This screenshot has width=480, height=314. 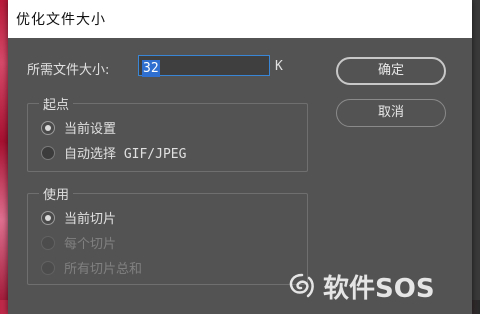 What do you see at coordinates (68, 70) in the screenshot?
I see `desired-size-label: 所需文件大小:` at bounding box center [68, 70].